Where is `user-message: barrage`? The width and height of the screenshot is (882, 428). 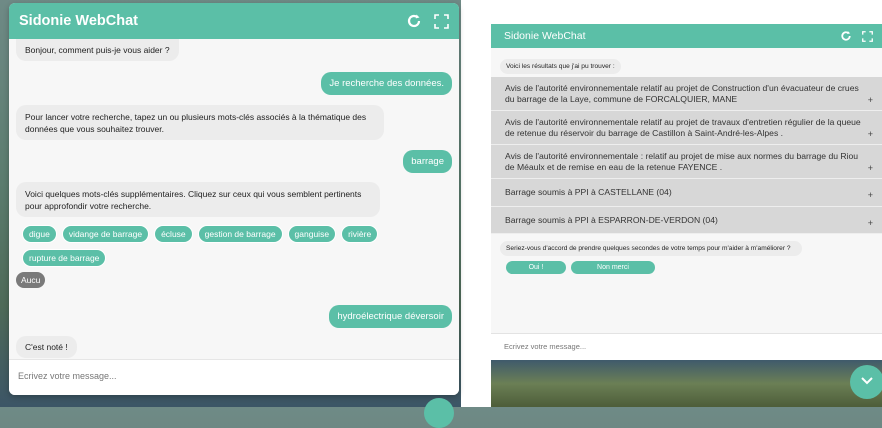
user-message: barrage is located at coordinates (427, 161).